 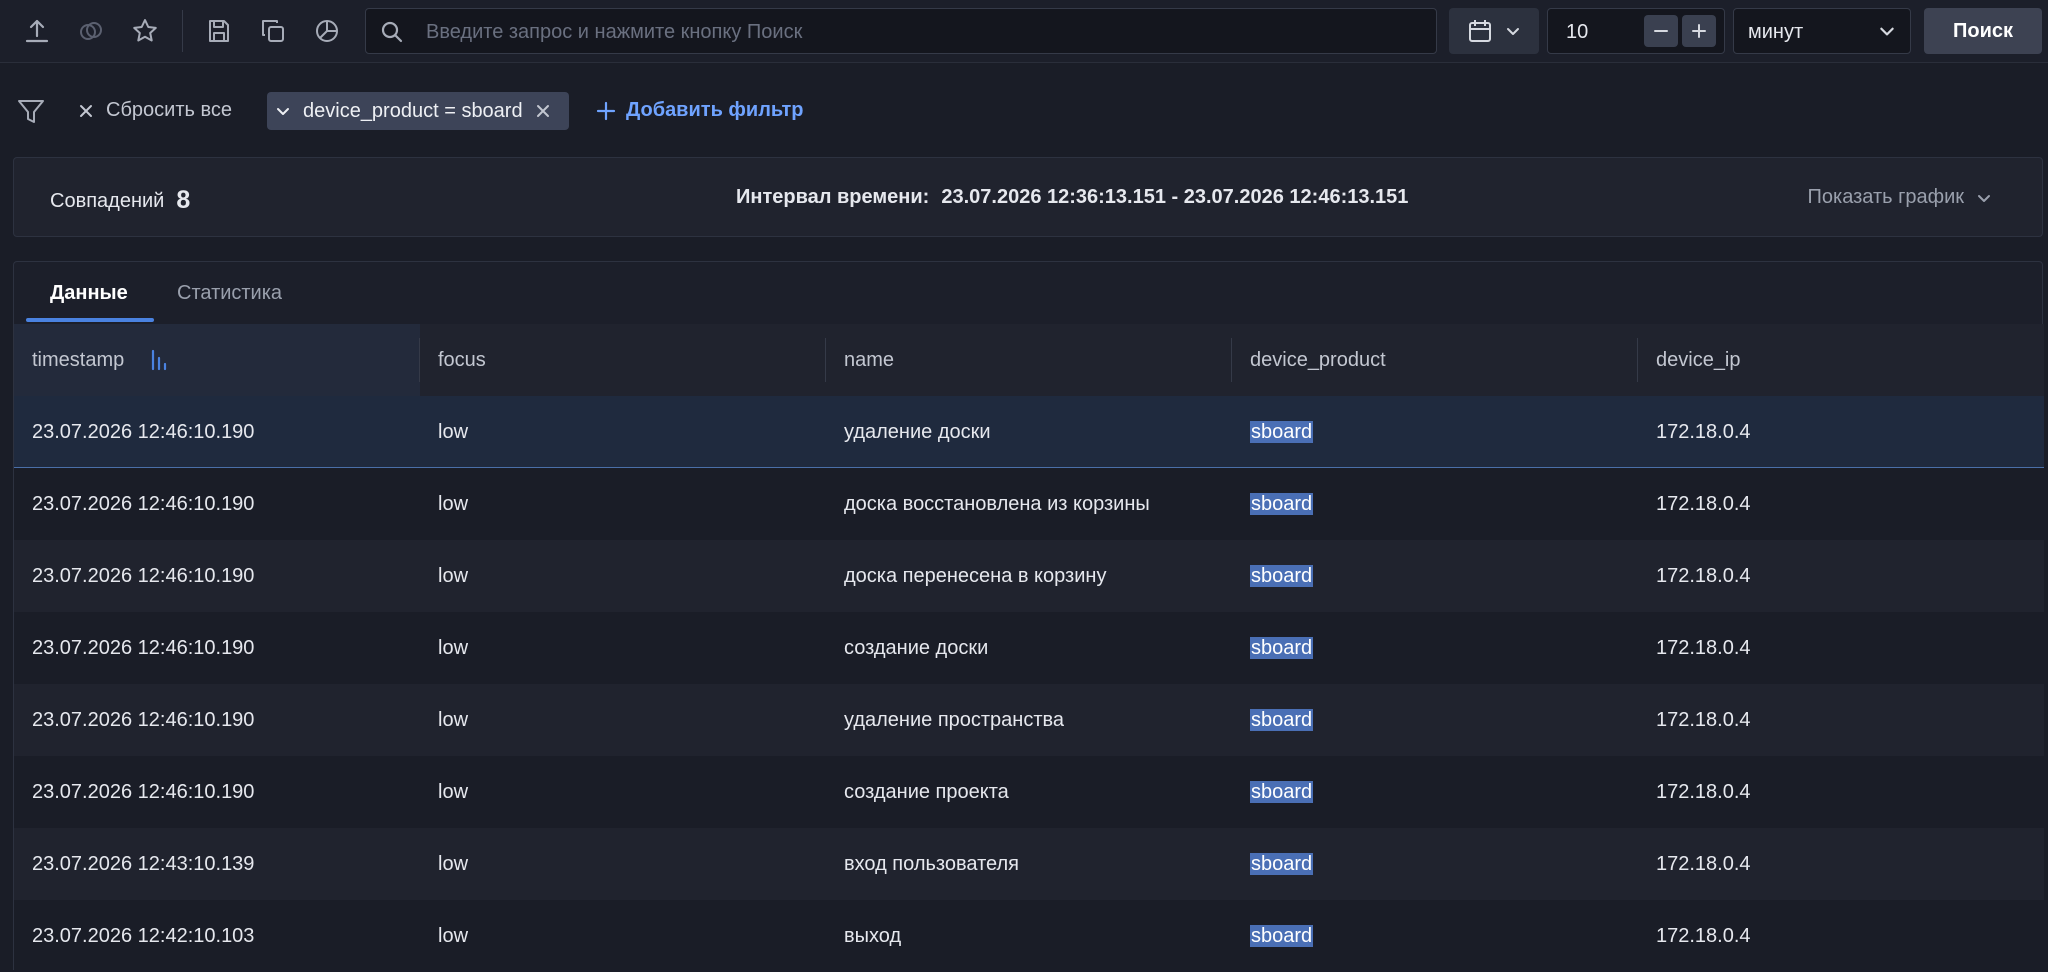 What do you see at coordinates (418, 111) in the screenshot?
I see `filter-chip: device_product = sboard` at bounding box center [418, 111].